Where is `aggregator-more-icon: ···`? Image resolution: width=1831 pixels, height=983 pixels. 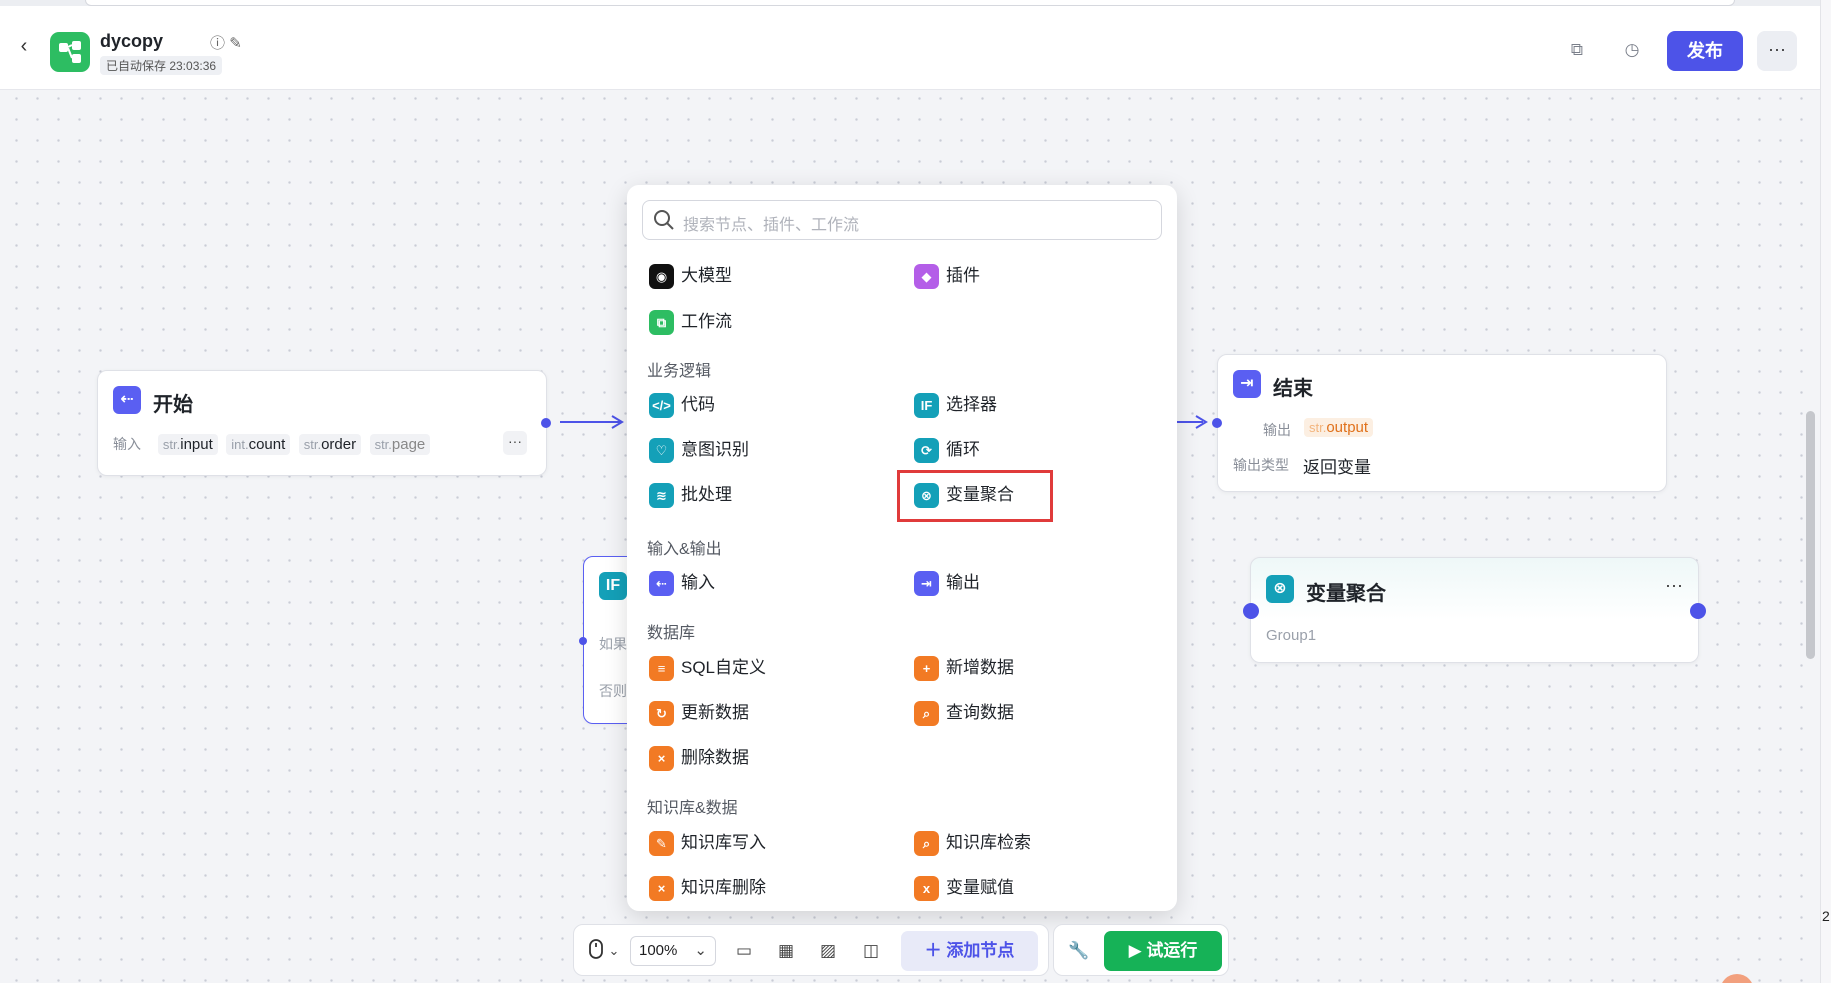 aggregator-more-icon: ··· is located at coordinates (1674, 585).